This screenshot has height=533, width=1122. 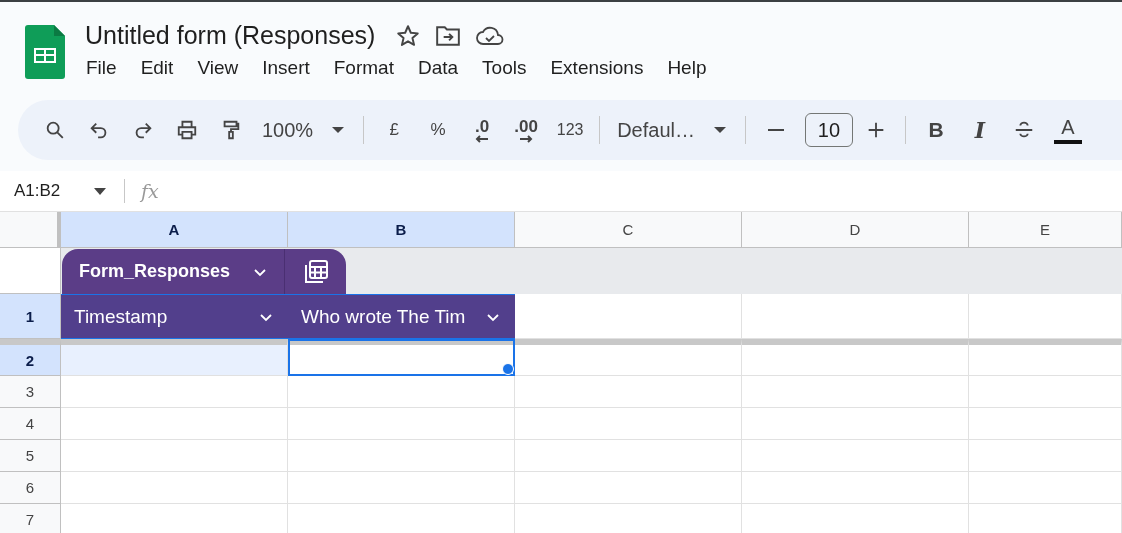 I want to click on table-name-tab: Form_Responses, so click(x=173, y=271).